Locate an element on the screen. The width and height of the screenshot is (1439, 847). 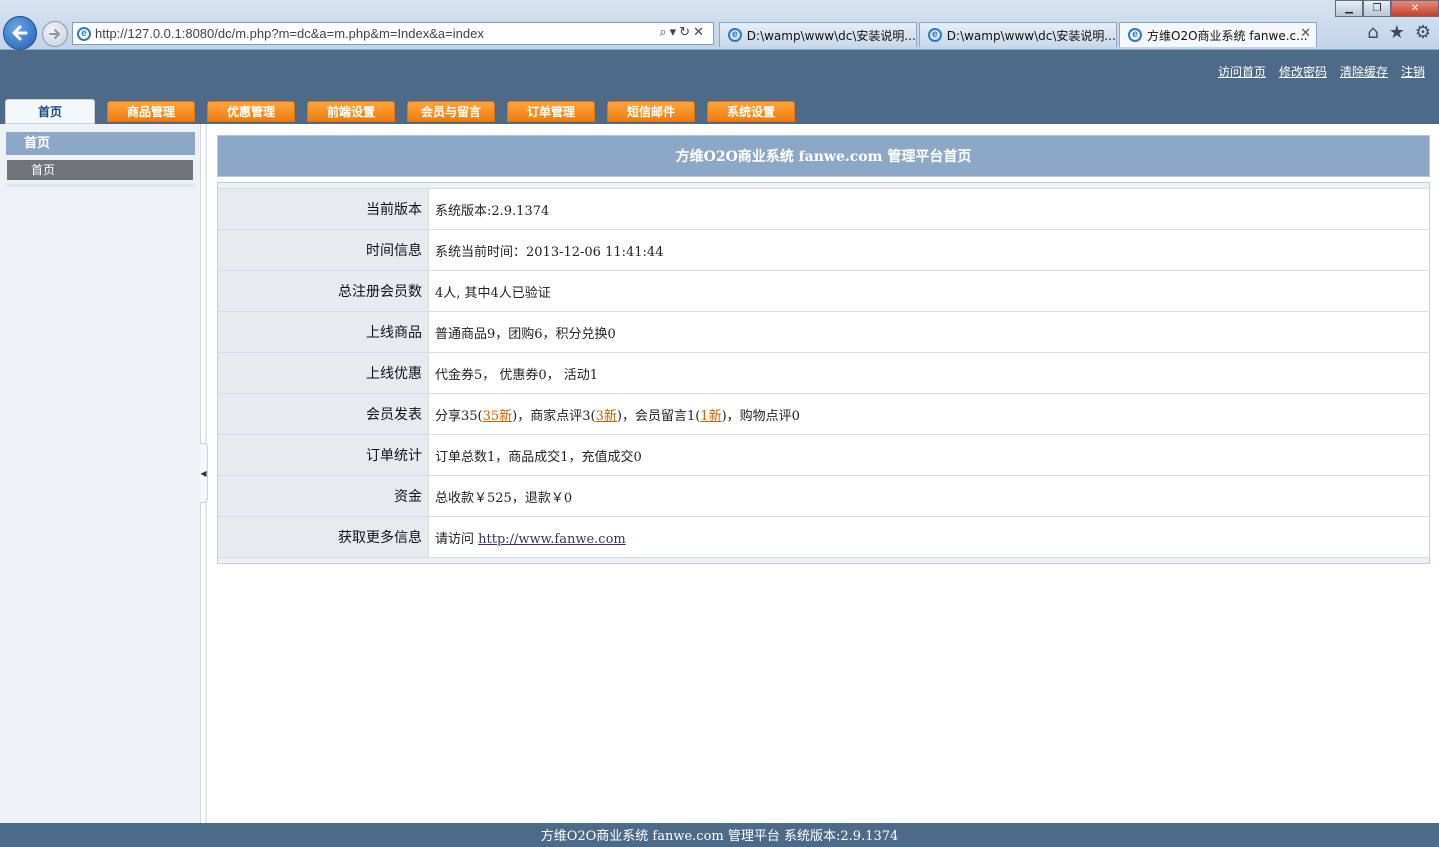
row-label: 上线优惠 is located at coordinates (323, 373).